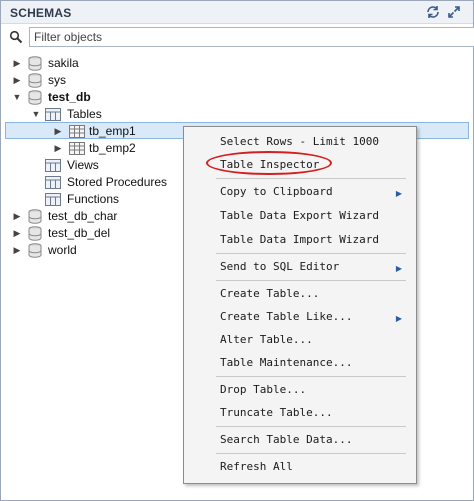  Describe the element at coordinates (299, 240) in the screenshot. I see `menu-item-import-wizard: Table Data Import Wizard` at that location.